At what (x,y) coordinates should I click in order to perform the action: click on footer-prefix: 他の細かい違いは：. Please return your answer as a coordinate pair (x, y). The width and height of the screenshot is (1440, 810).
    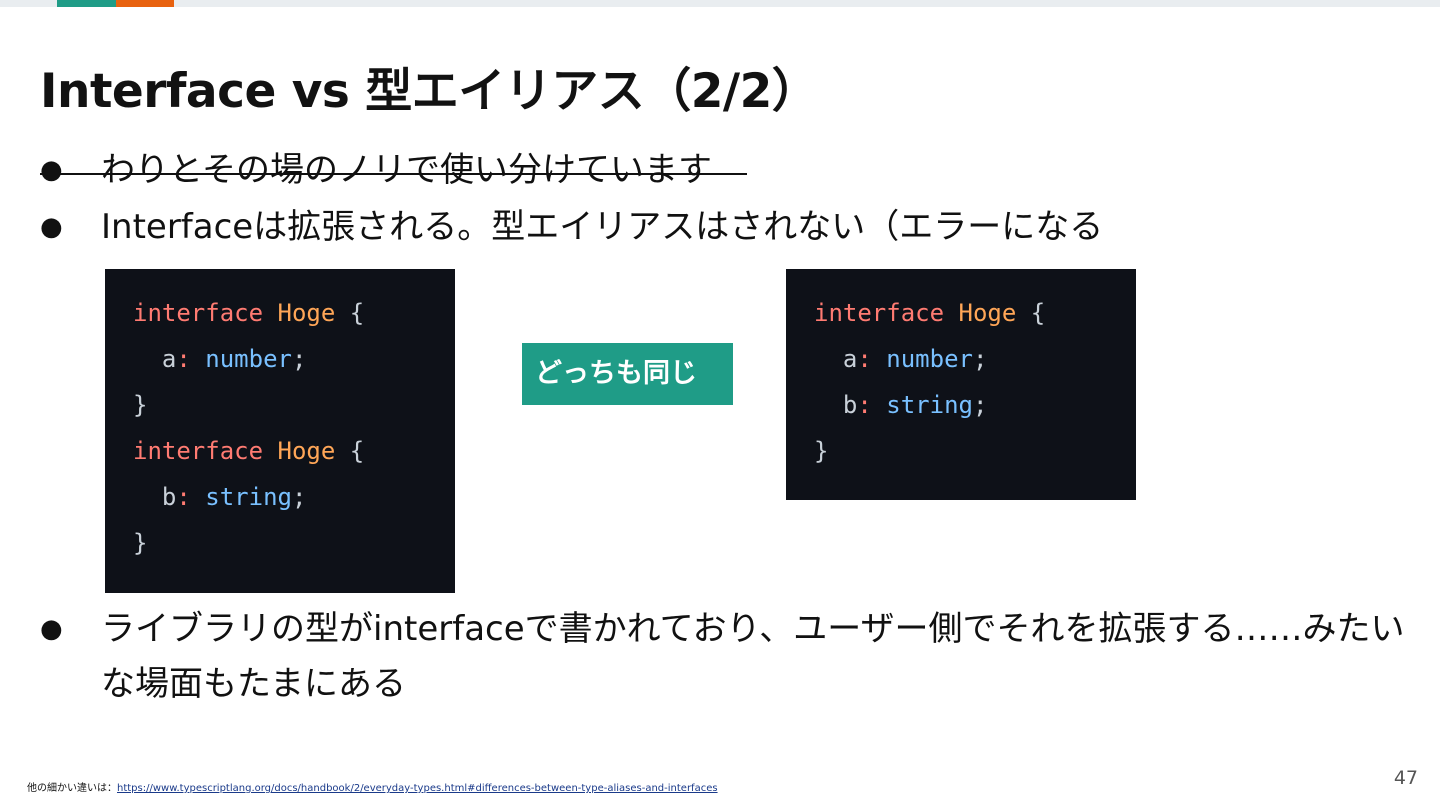
    Looking at the image, I should click on (72, 788).